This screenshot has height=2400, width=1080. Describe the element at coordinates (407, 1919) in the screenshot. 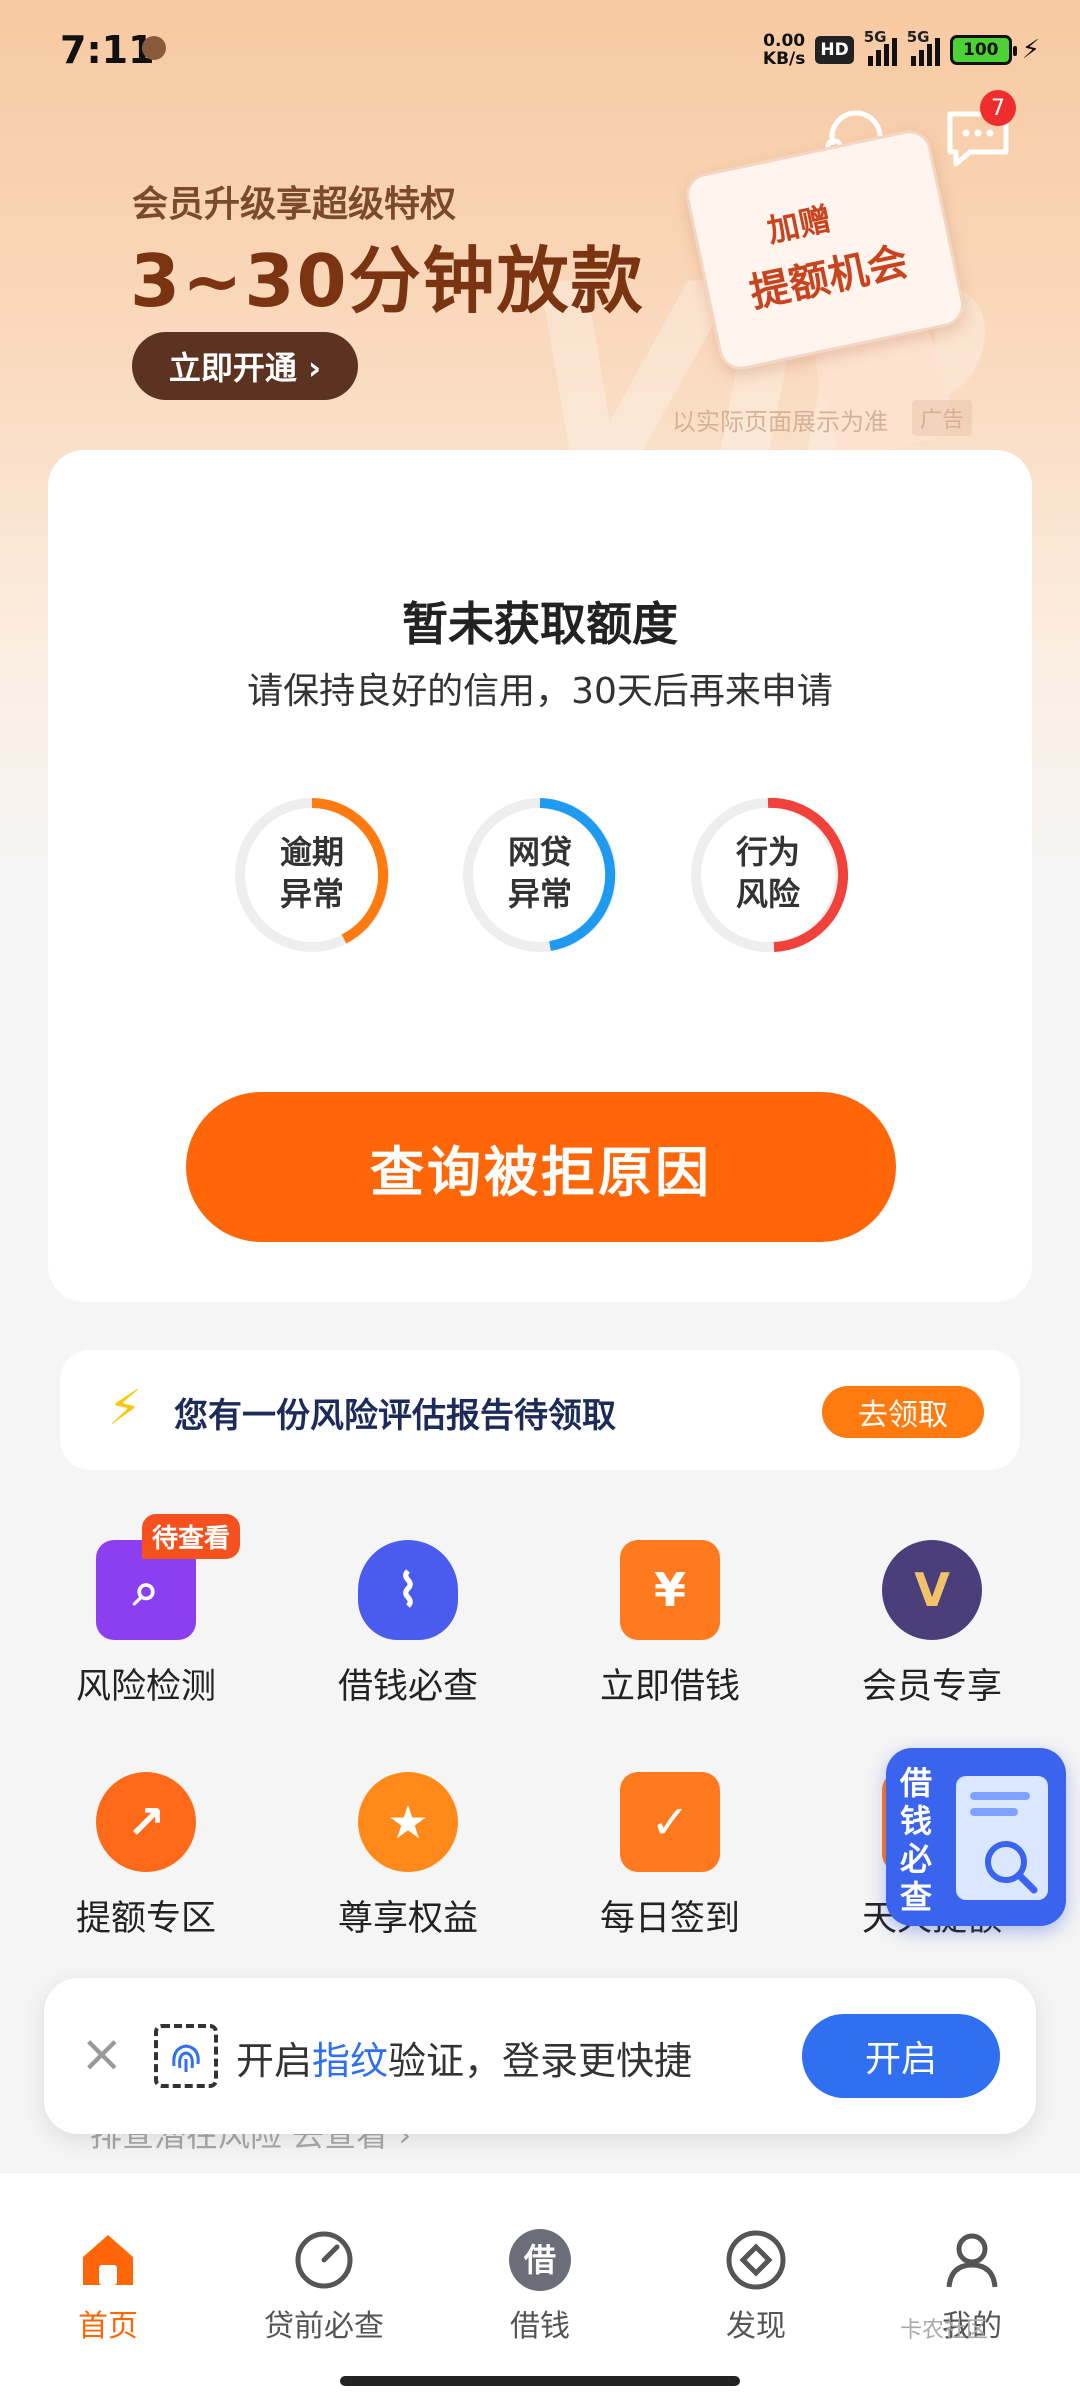

I see `grid-item-label: 尊享权益` at that location.